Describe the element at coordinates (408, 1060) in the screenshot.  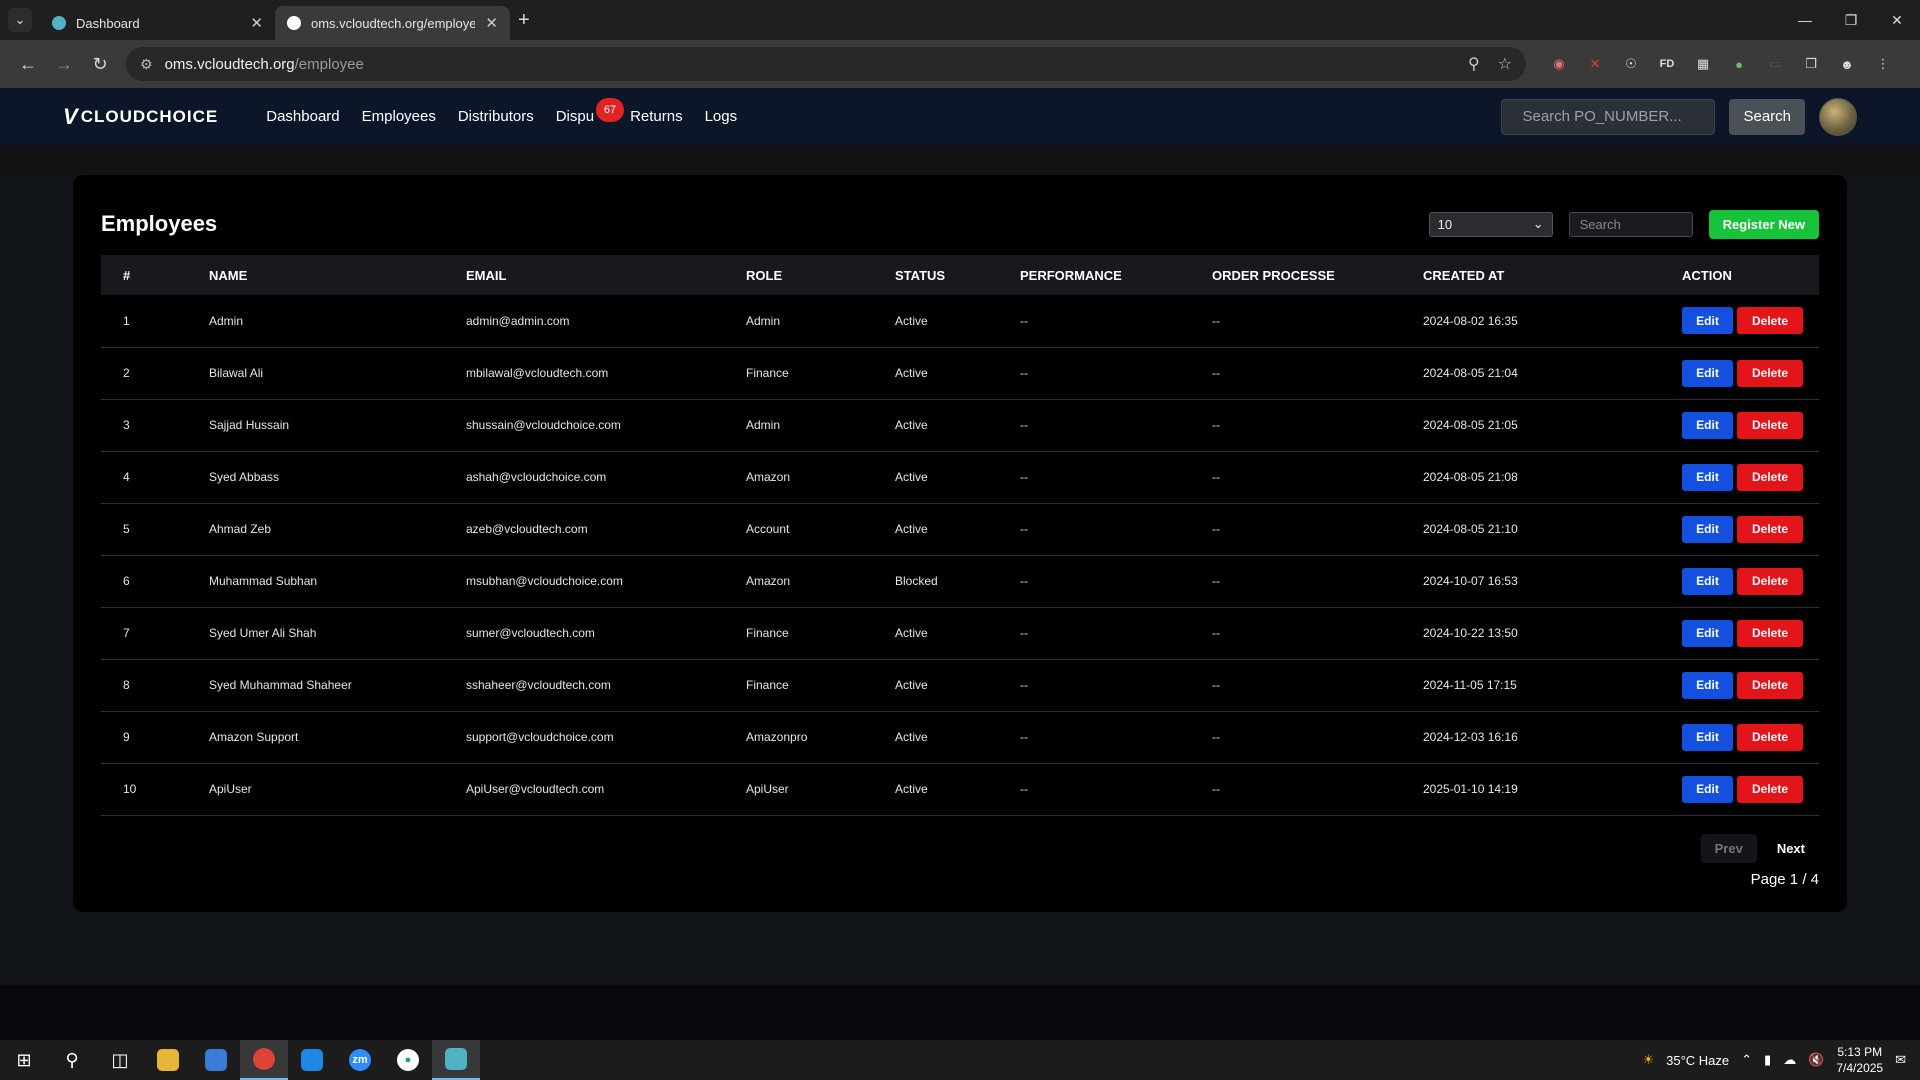
I see `mongodb-compass-icon: ●` at that location.